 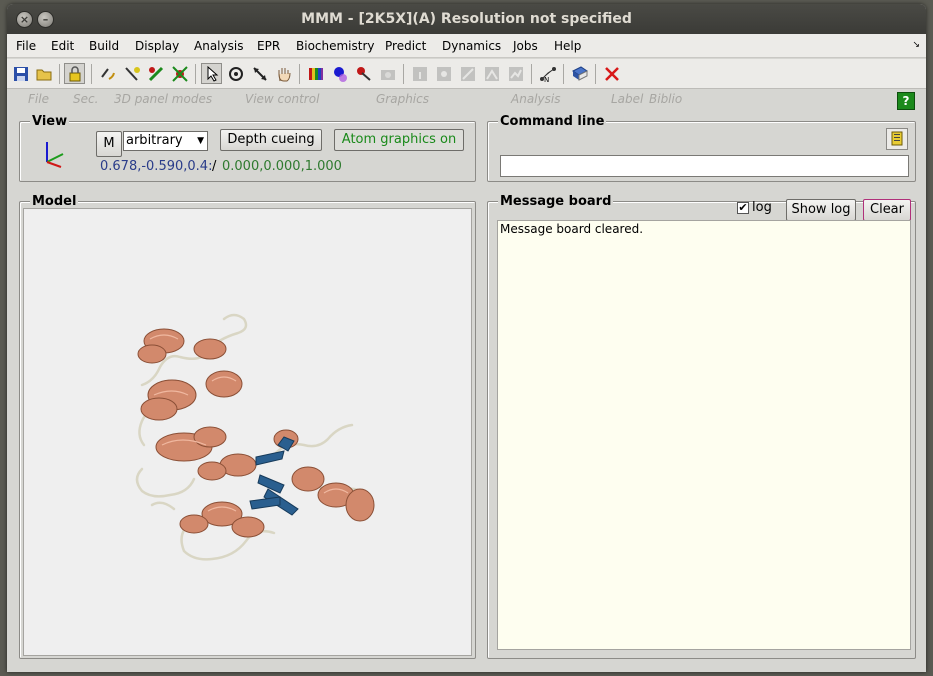 What do you see at coordinates (157, 46) in the screenshot?
I see `menu-display: Display` at bounding box center [157, 46].